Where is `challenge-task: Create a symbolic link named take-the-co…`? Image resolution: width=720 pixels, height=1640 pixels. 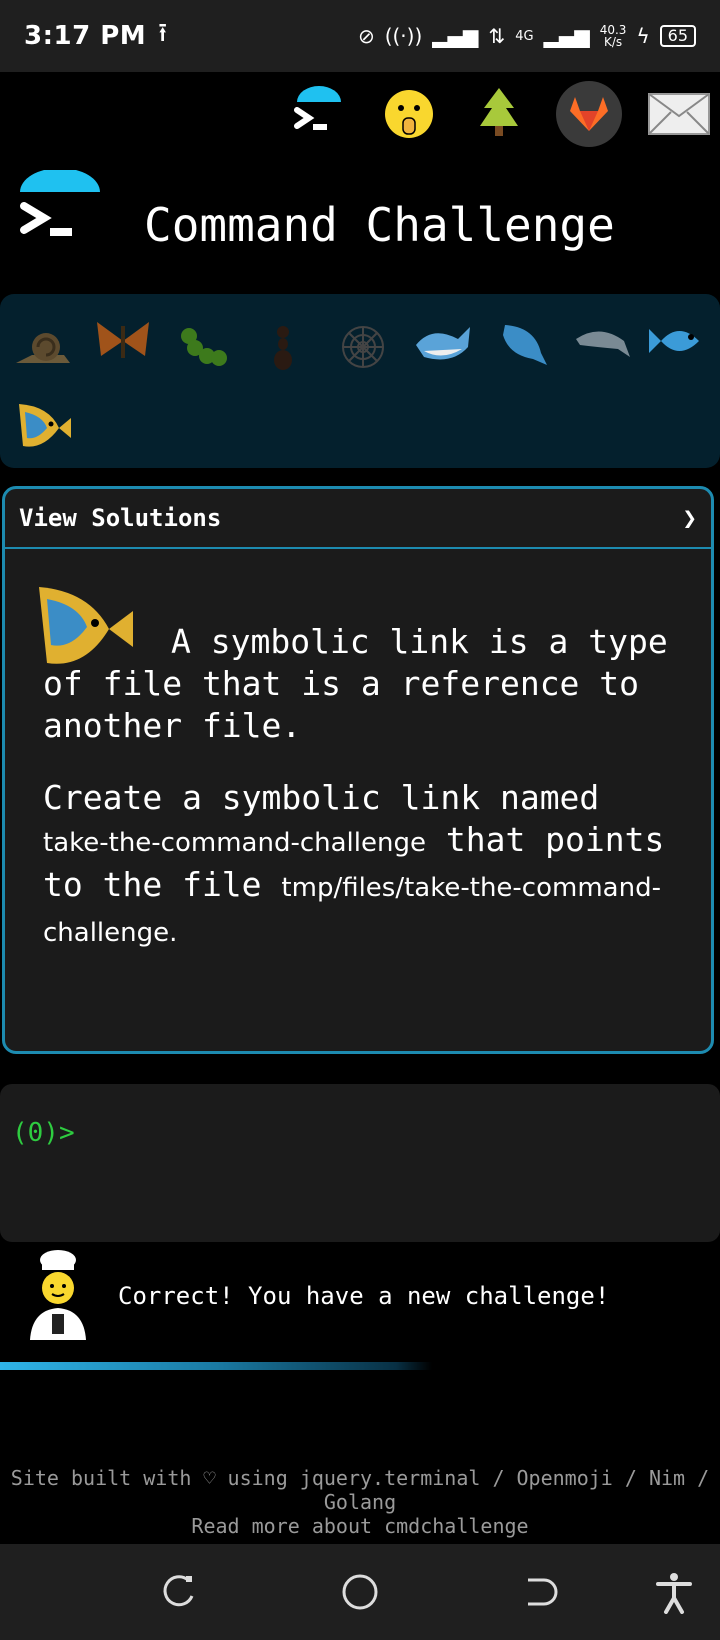 challenge-task: Create a symbolic link named take-the-co… is located at coordinates (358, 865).